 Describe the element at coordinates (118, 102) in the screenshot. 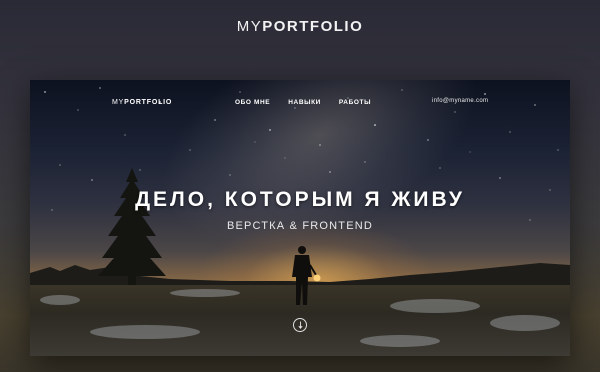

I see `nav-logo-light: MY` at that location.